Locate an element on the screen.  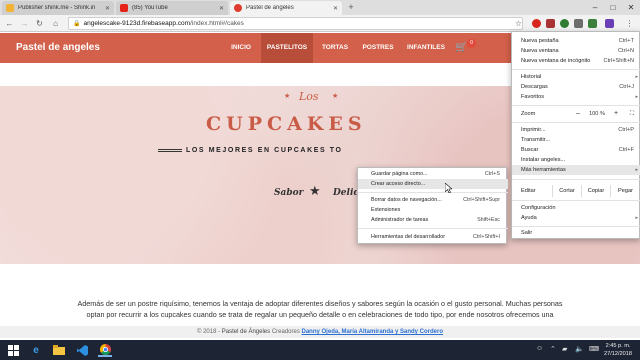
menu-item-bookmarks: Favoritos ▸ is located at coordinates (576, 97).